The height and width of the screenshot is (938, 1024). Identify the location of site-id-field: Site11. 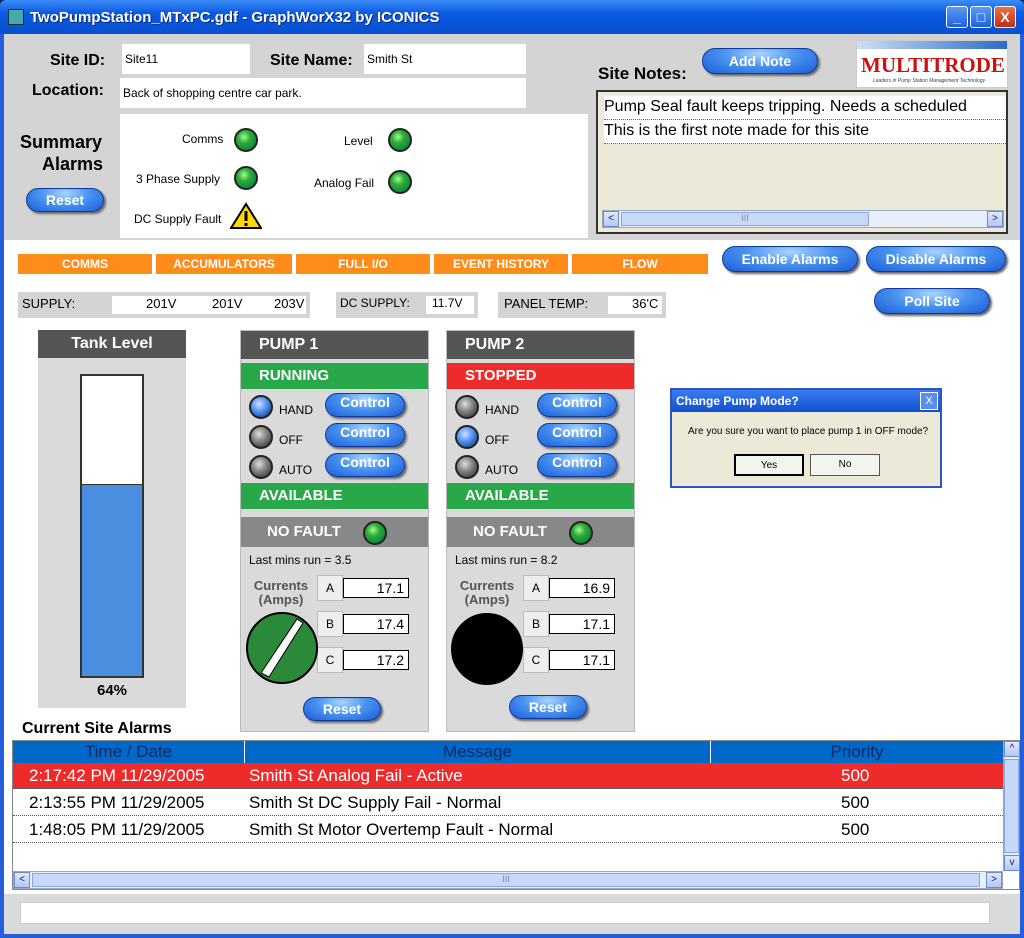
(186, 59).